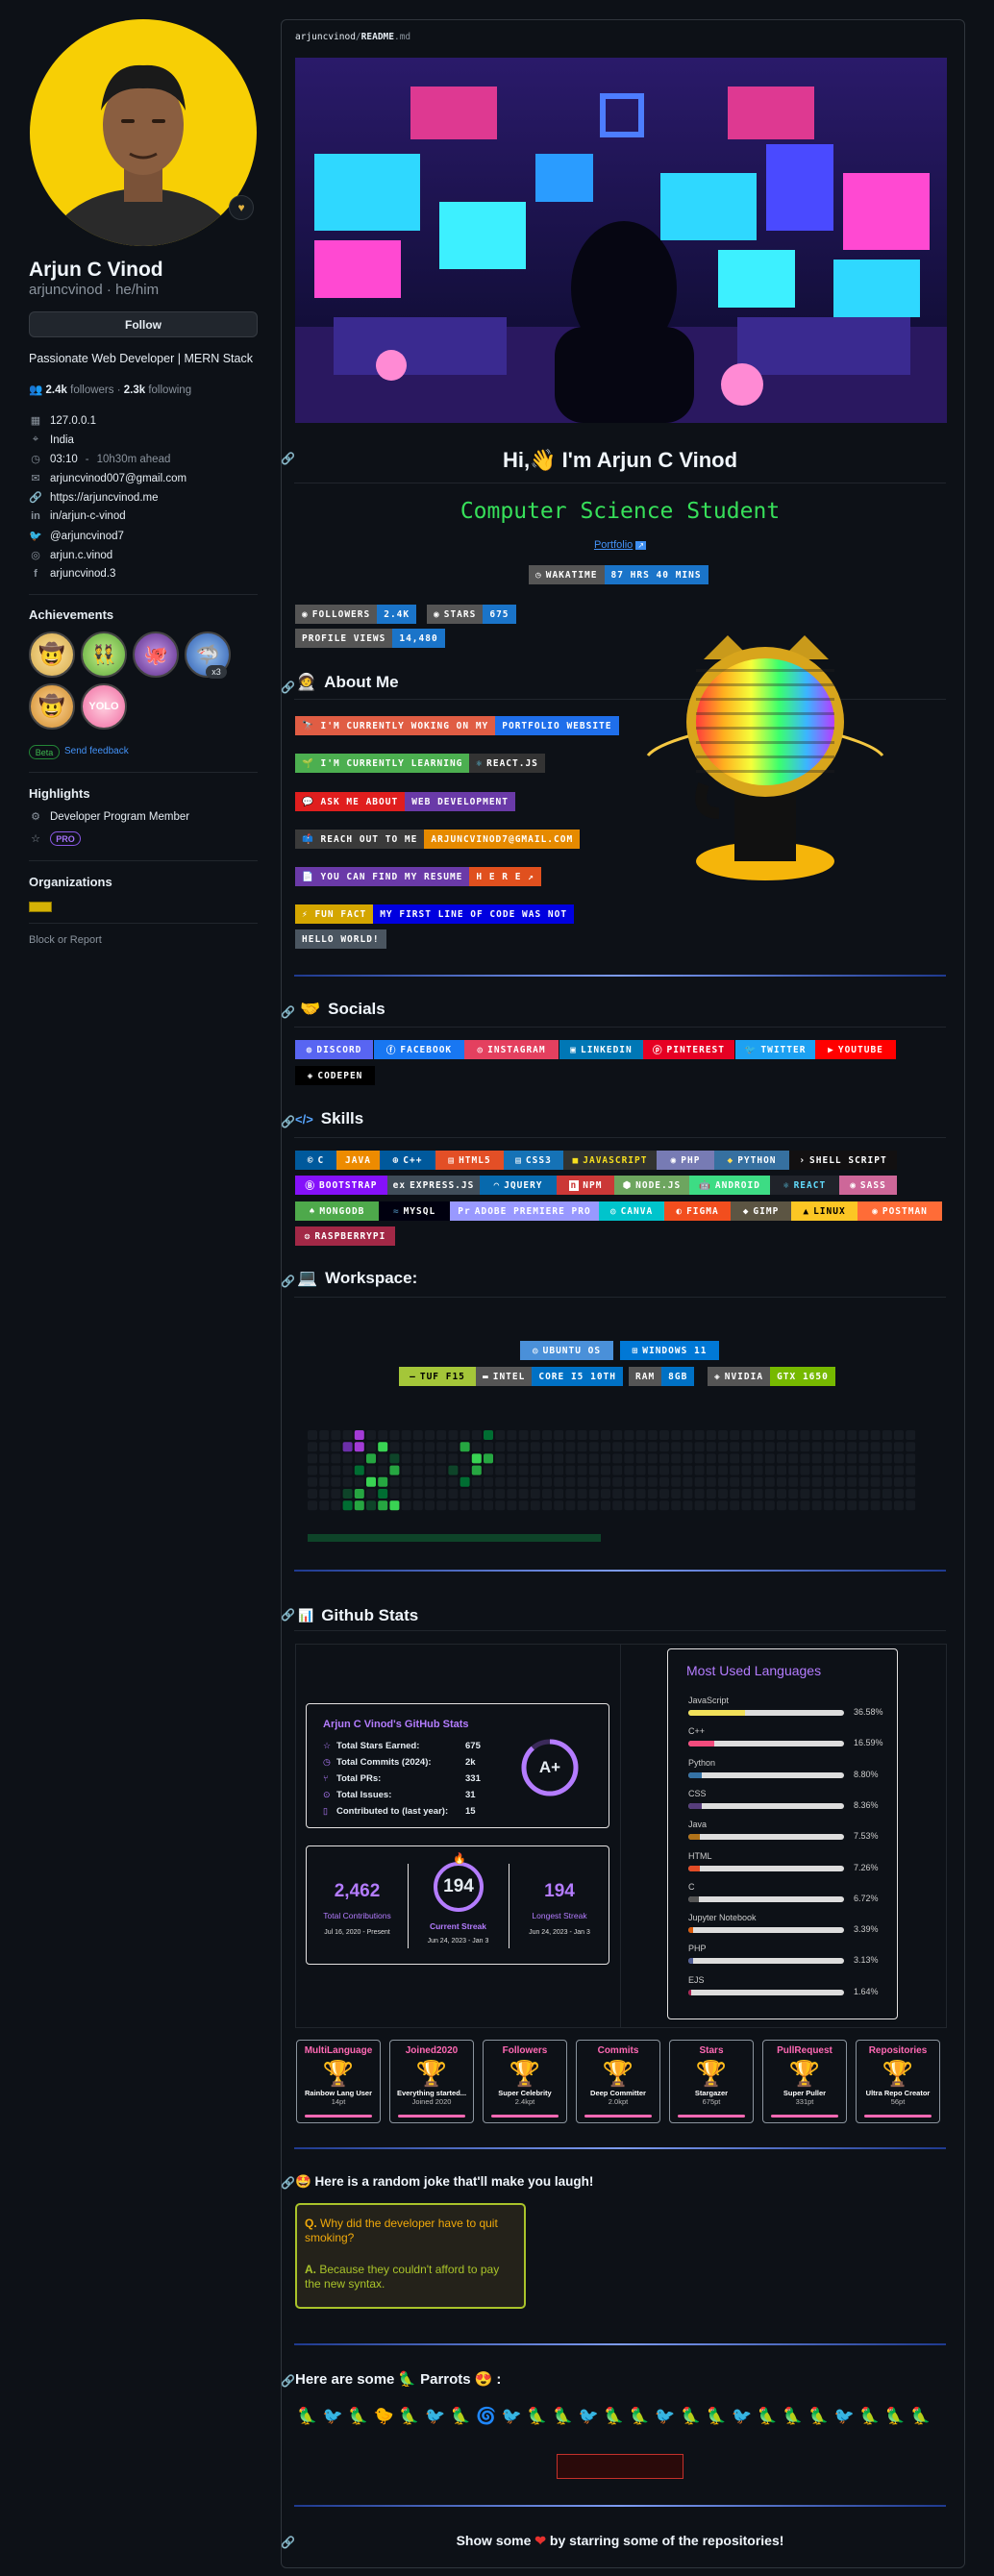 Image resolution: width=994 pixels, height=2576 pixels. What do you see at coordinates (766, 1744) in the screenshot?
I see `language-bar-track` at bounding box center [766, 1744].